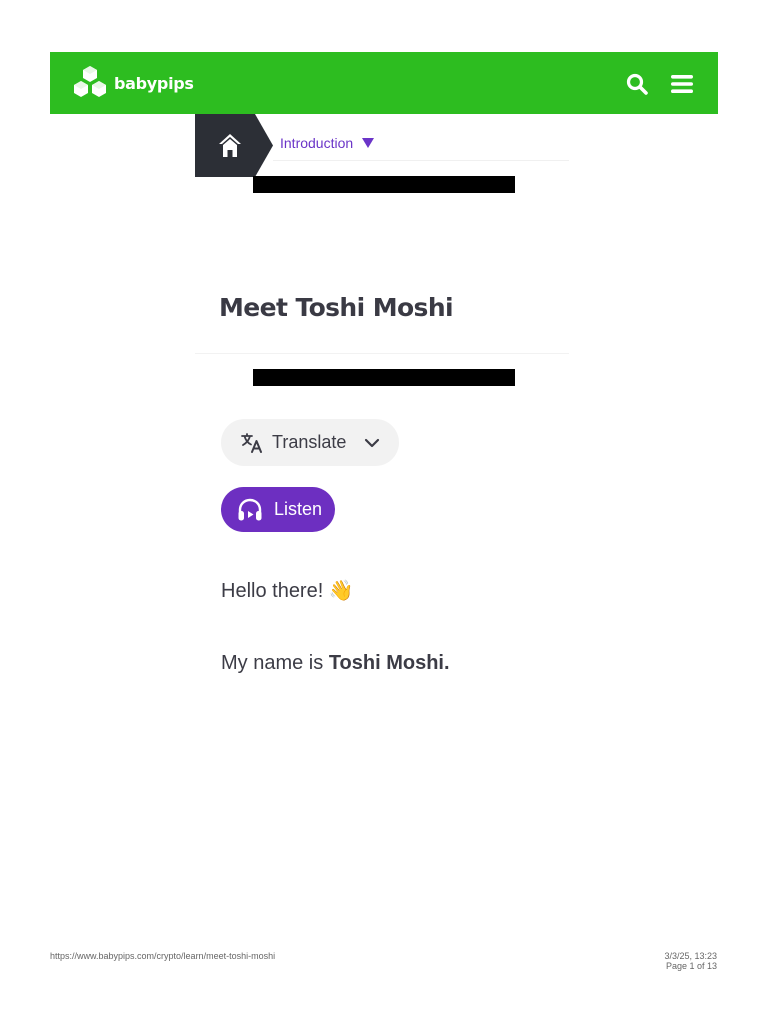  I want to click on translate-button: Translate, so click(310, 442).